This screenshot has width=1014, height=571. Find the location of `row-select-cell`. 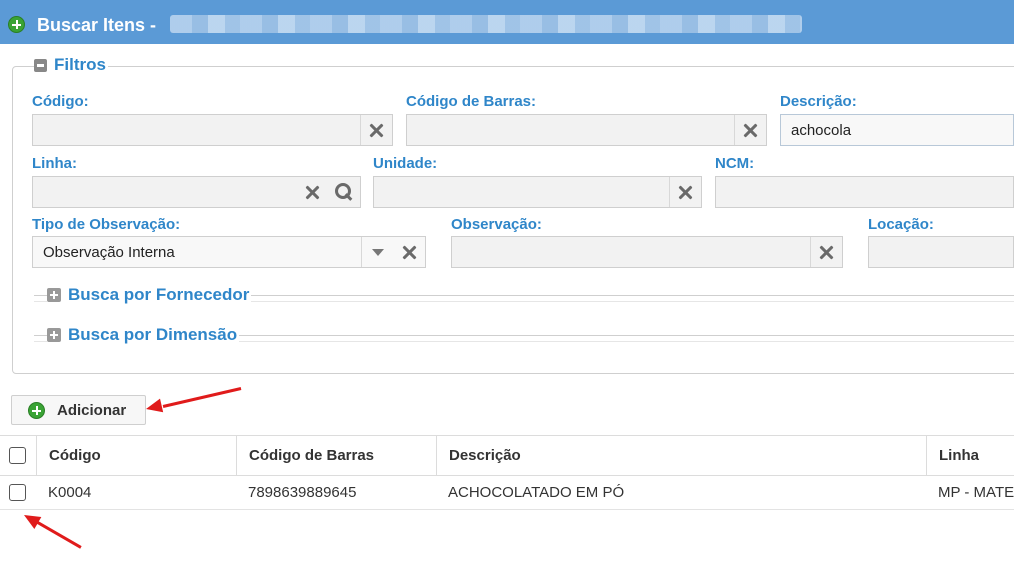

row-select-cell is located at coordinates (18, 492).